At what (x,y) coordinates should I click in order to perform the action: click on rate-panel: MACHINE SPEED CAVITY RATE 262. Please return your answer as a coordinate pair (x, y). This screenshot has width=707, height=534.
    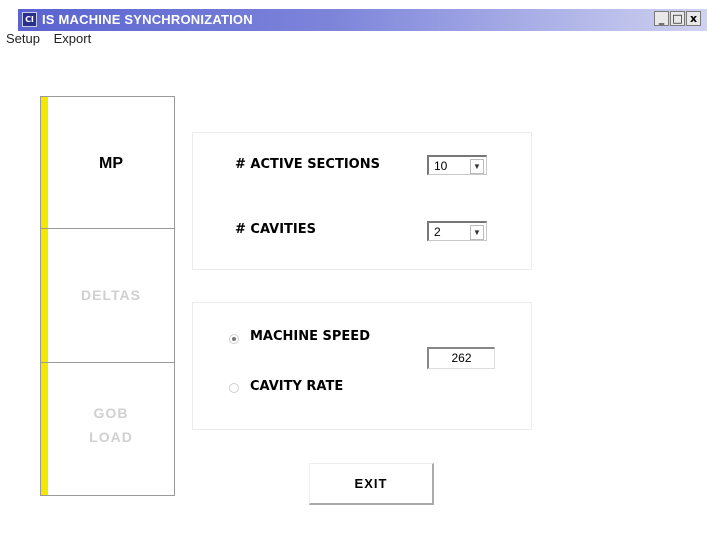
    Looking at the image, I should click on (362, 366).